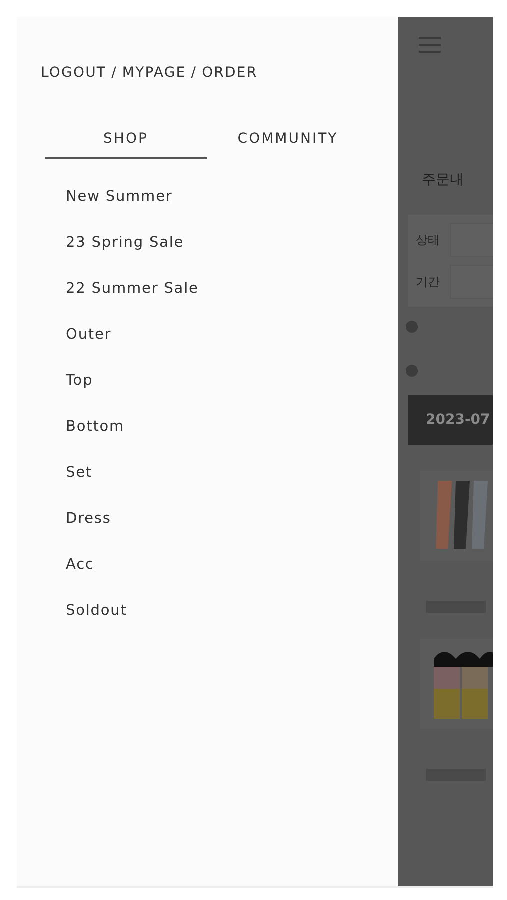 The image size is (507, 900). Describe the element at coordinates (97, 611) in the screenshot. I see `menu-item: Soldout` at that location.